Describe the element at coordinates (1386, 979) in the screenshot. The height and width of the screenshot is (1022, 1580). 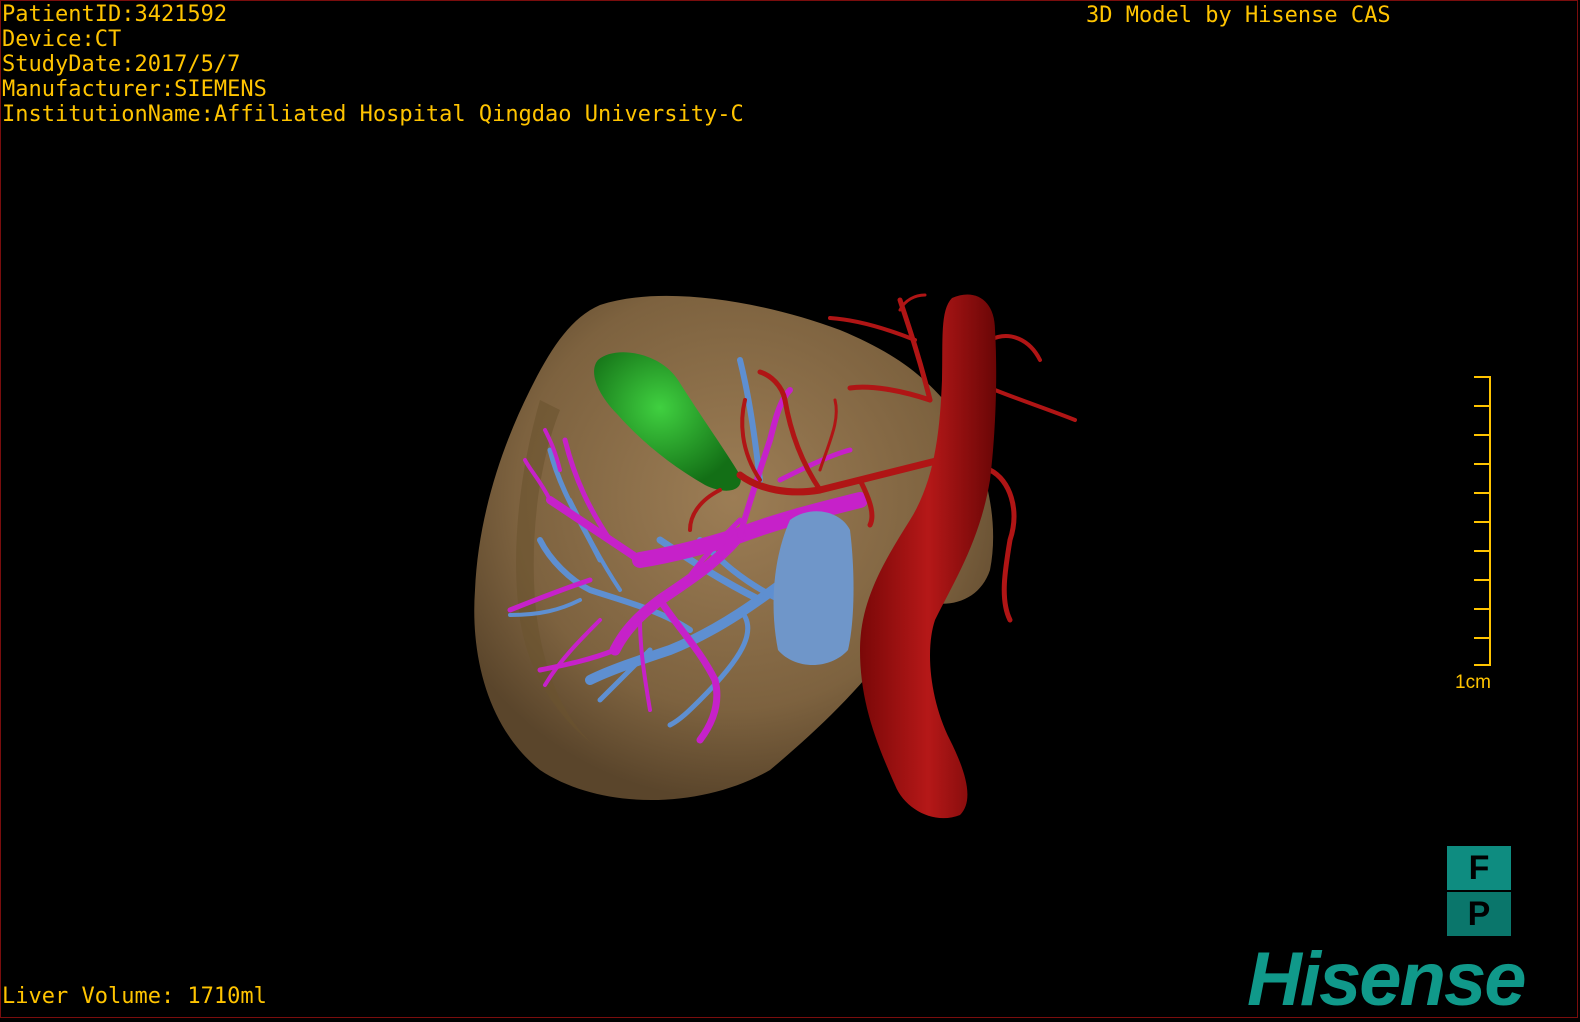
I see `hisense-logo: Hisense` at that location.